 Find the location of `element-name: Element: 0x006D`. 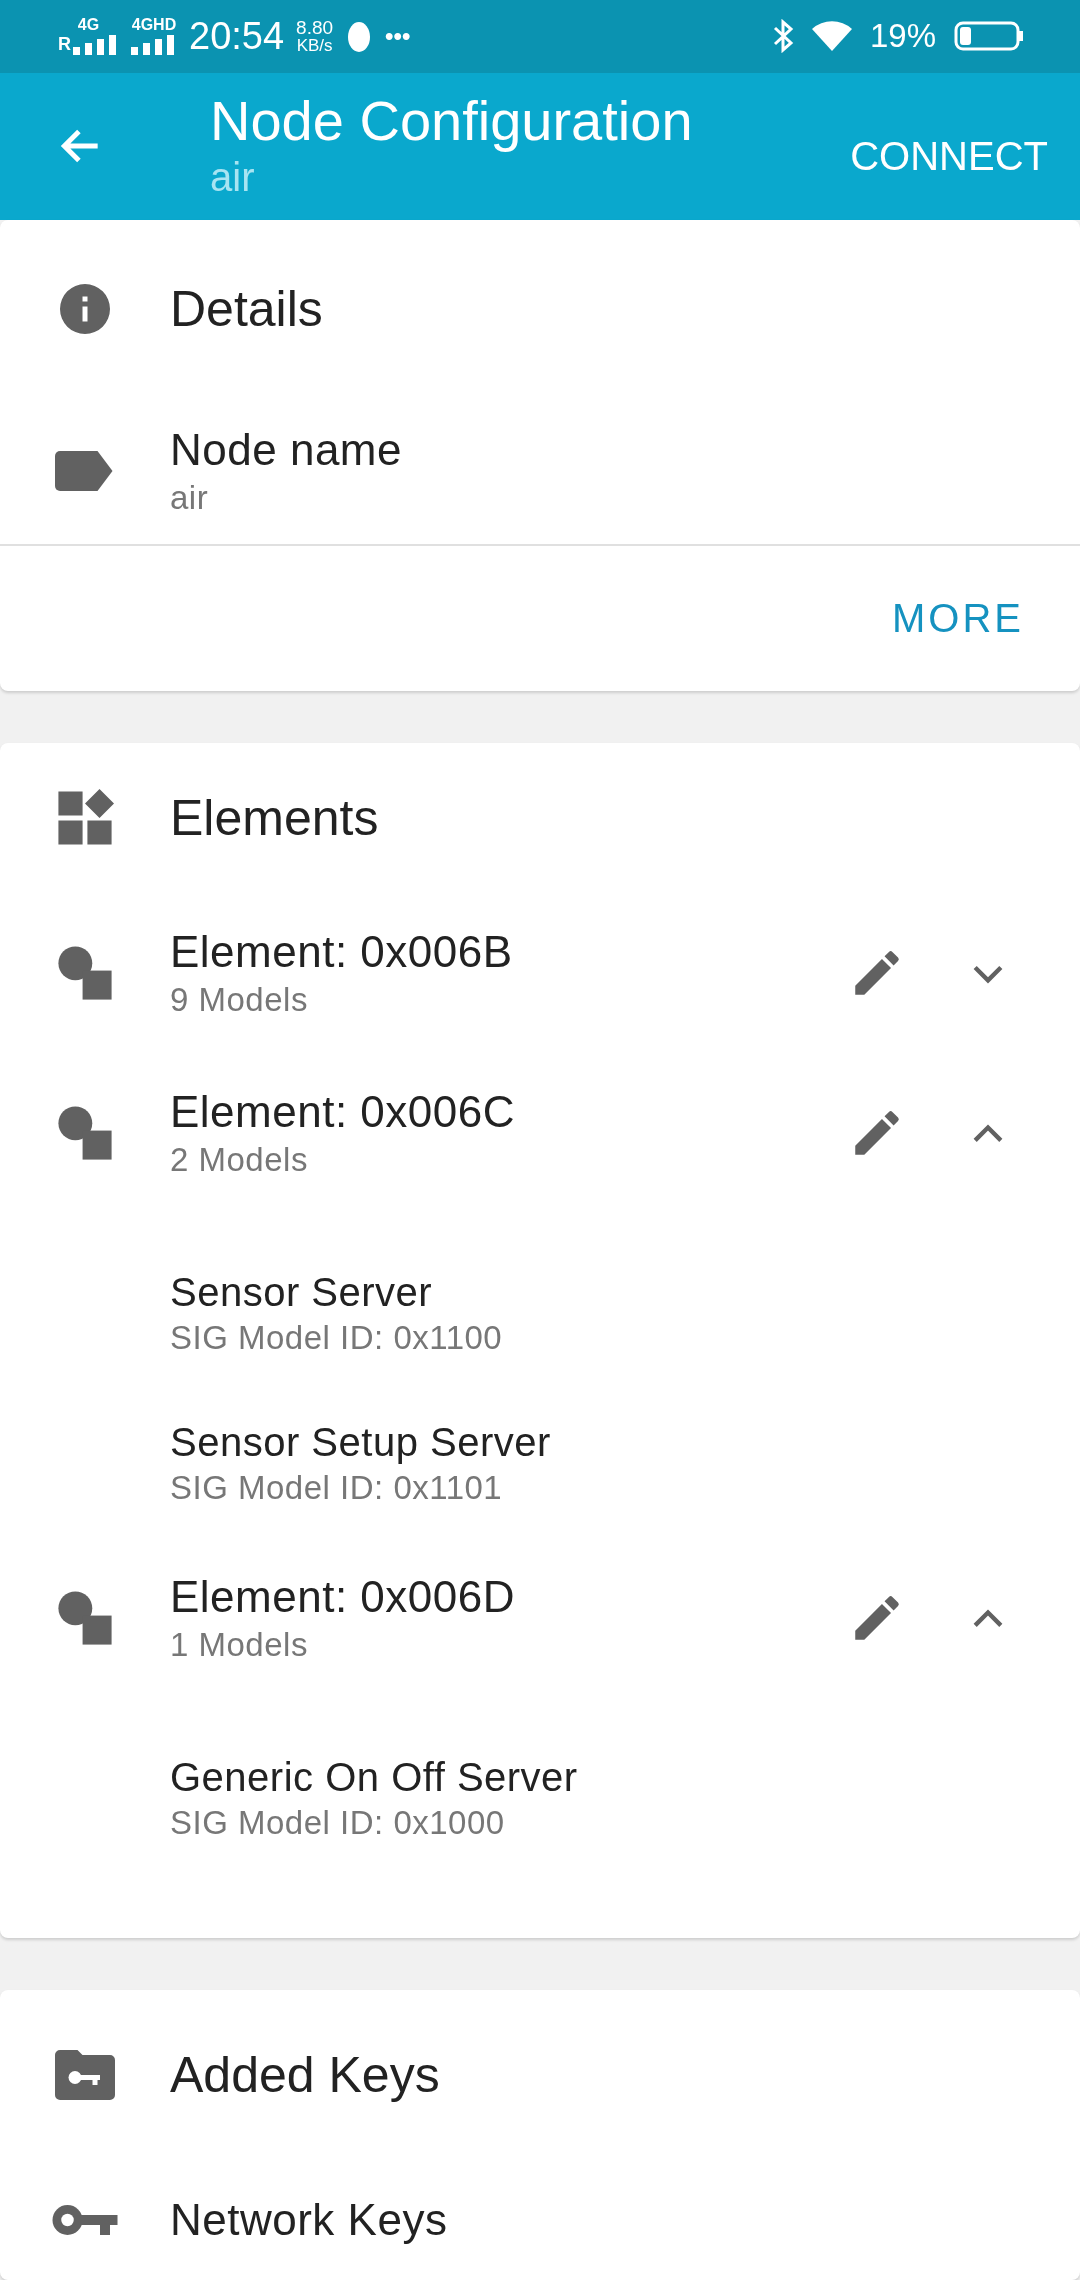

element-name: Element: 0x006D is located at coordinates (343, 1597).